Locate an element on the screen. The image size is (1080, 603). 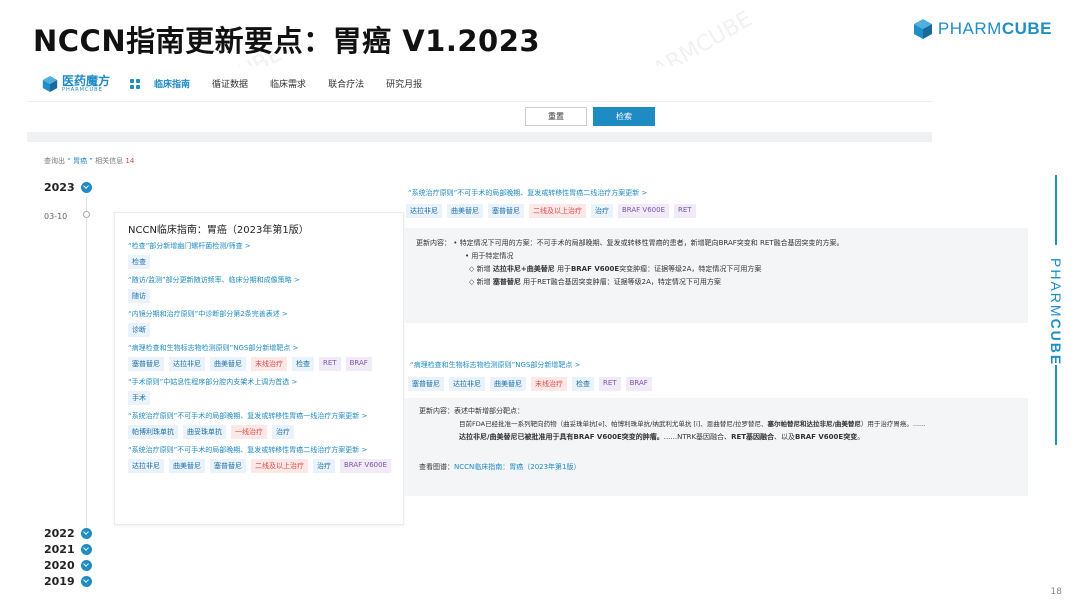
apps-grid-icon is located at coordinates (135, 83).